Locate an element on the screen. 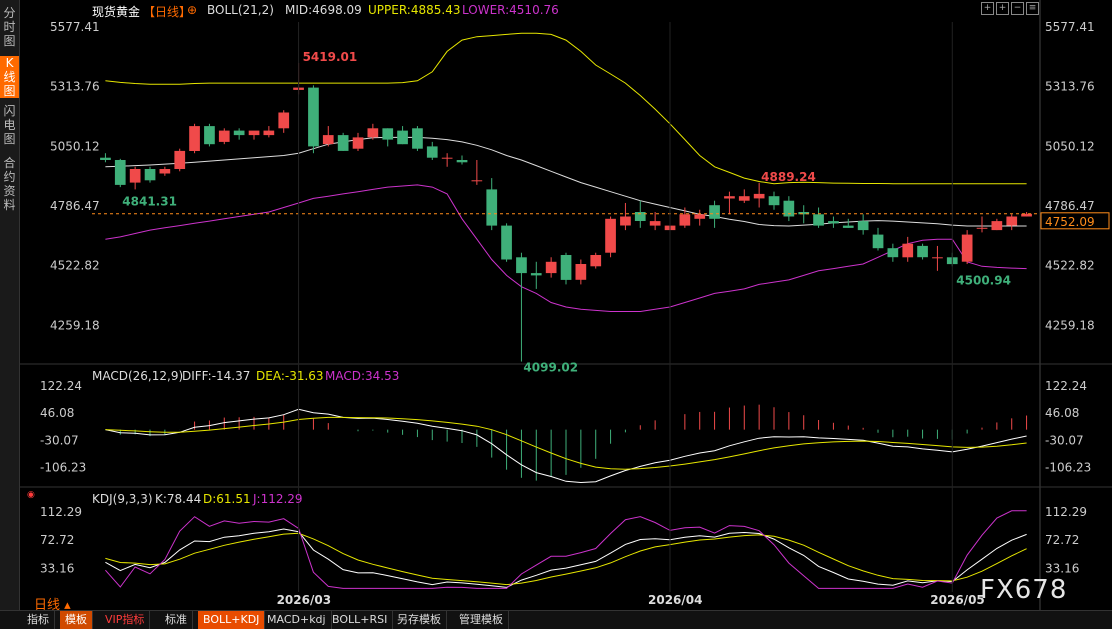  boll-mid: MID:4698.09 is located at coordinates (323, 10).